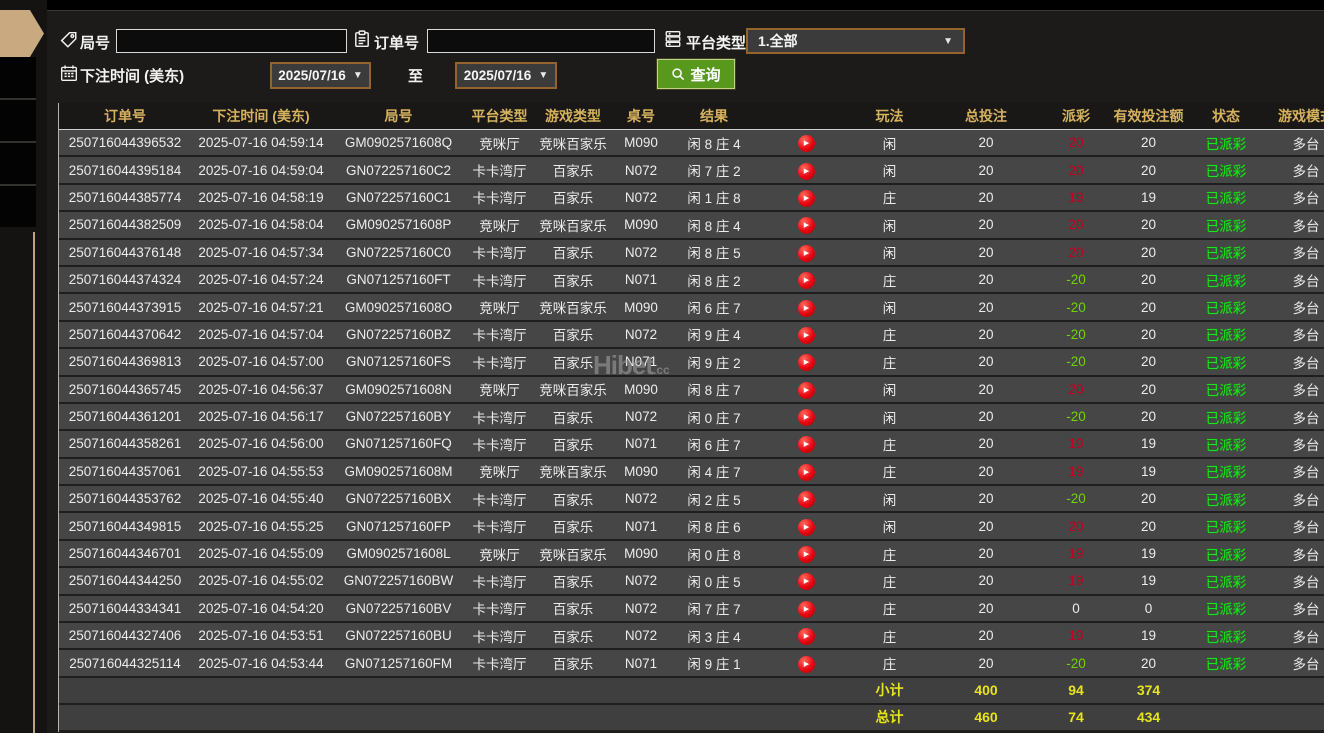 This screenshot has height=733, width=1324. Describe the element at coordinates (714, 199) in the screenshot. I see `cell-result: 闲 1 庄 8` at that location.